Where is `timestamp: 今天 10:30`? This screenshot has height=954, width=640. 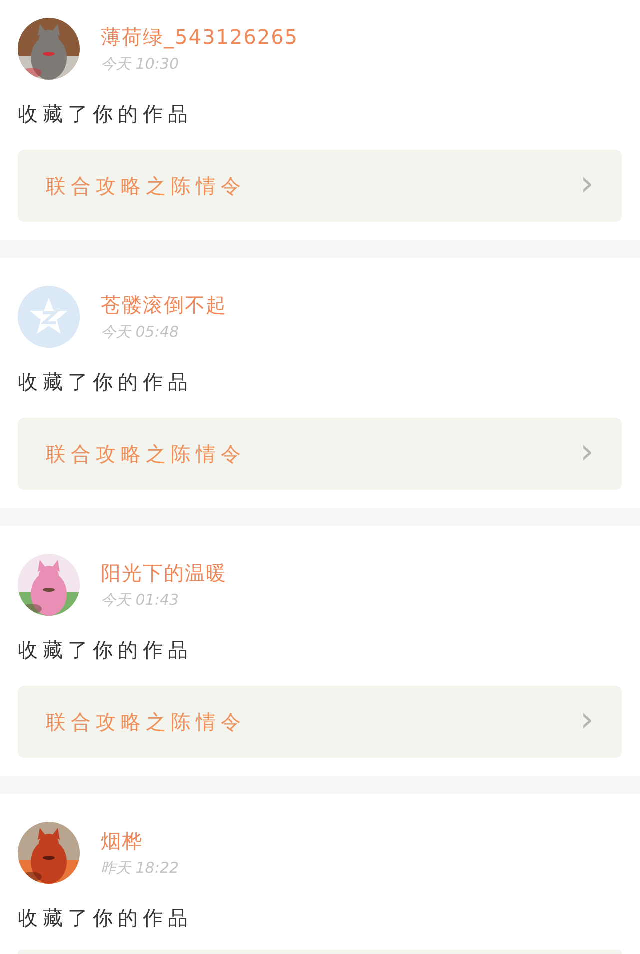
timestamp: 今天 10:30 is located at coordinates (140, 64).